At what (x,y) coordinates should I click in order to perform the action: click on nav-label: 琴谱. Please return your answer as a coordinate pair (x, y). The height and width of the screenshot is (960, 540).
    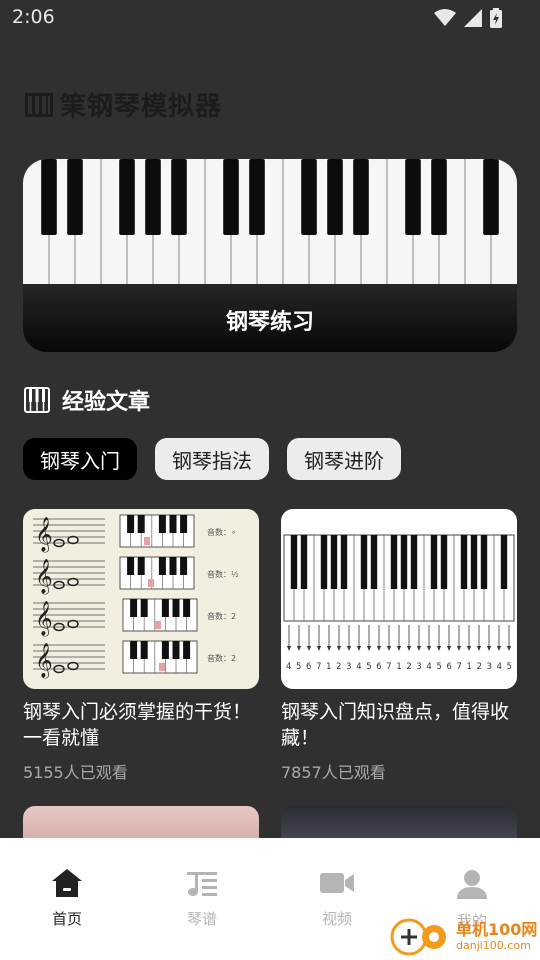
    Looking at the image, I should click on (201, 919).